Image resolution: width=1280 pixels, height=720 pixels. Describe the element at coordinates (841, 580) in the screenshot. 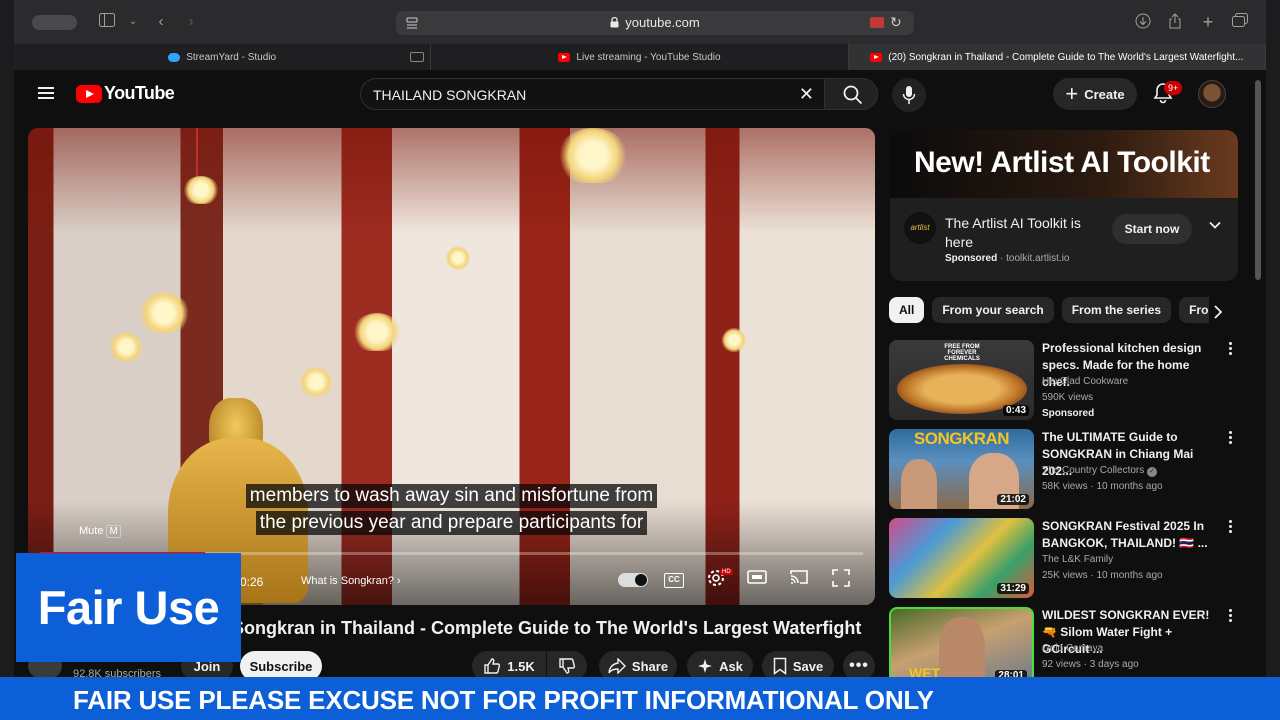

I see `fullscreen-icon` at that location.